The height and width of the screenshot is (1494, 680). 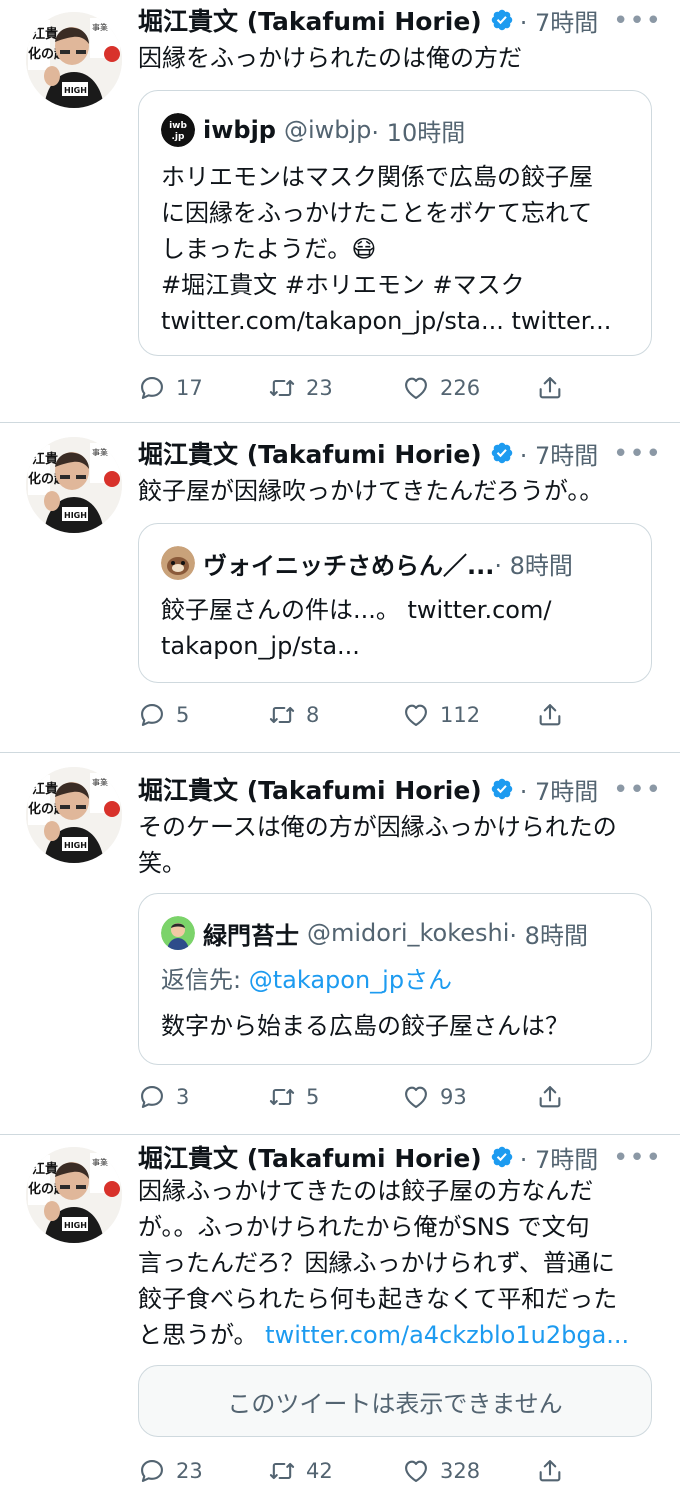 What do you see at coordinates (293, 1097) in the screenshot?
I see `retweet-button: 5` at bounding box center [293, 1097].